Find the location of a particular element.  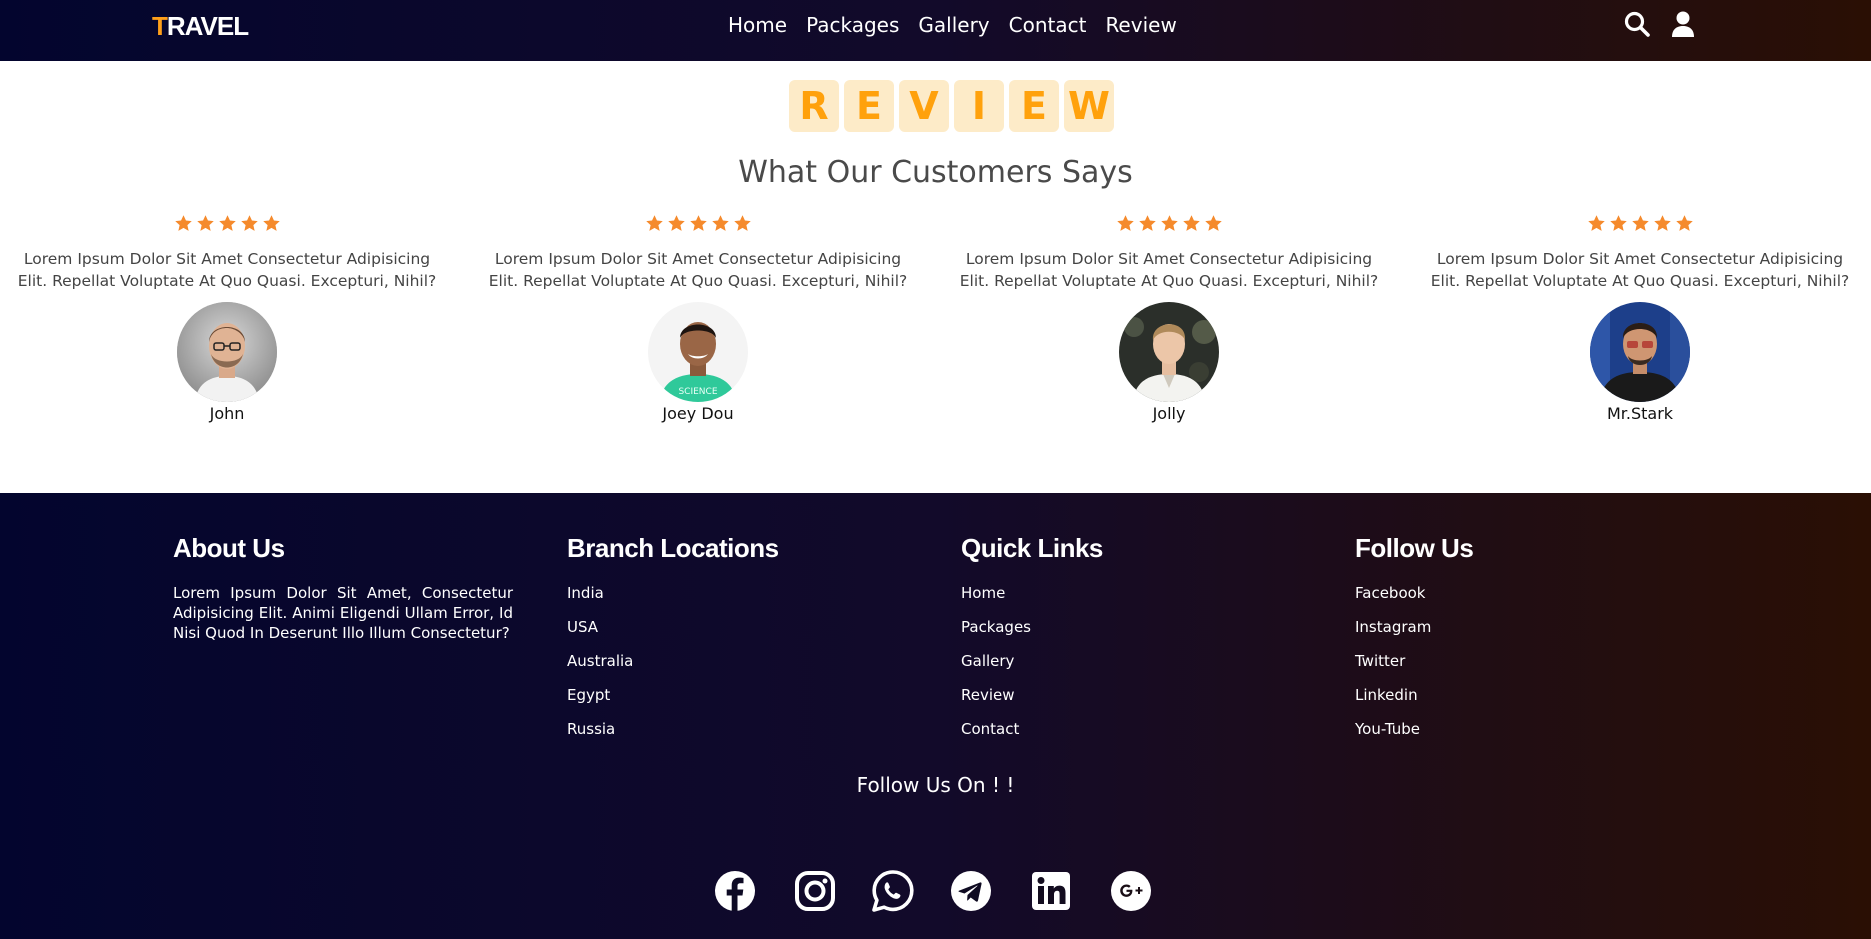

footer-follow-title: Follow Us is located at coordinates (1414, 548).